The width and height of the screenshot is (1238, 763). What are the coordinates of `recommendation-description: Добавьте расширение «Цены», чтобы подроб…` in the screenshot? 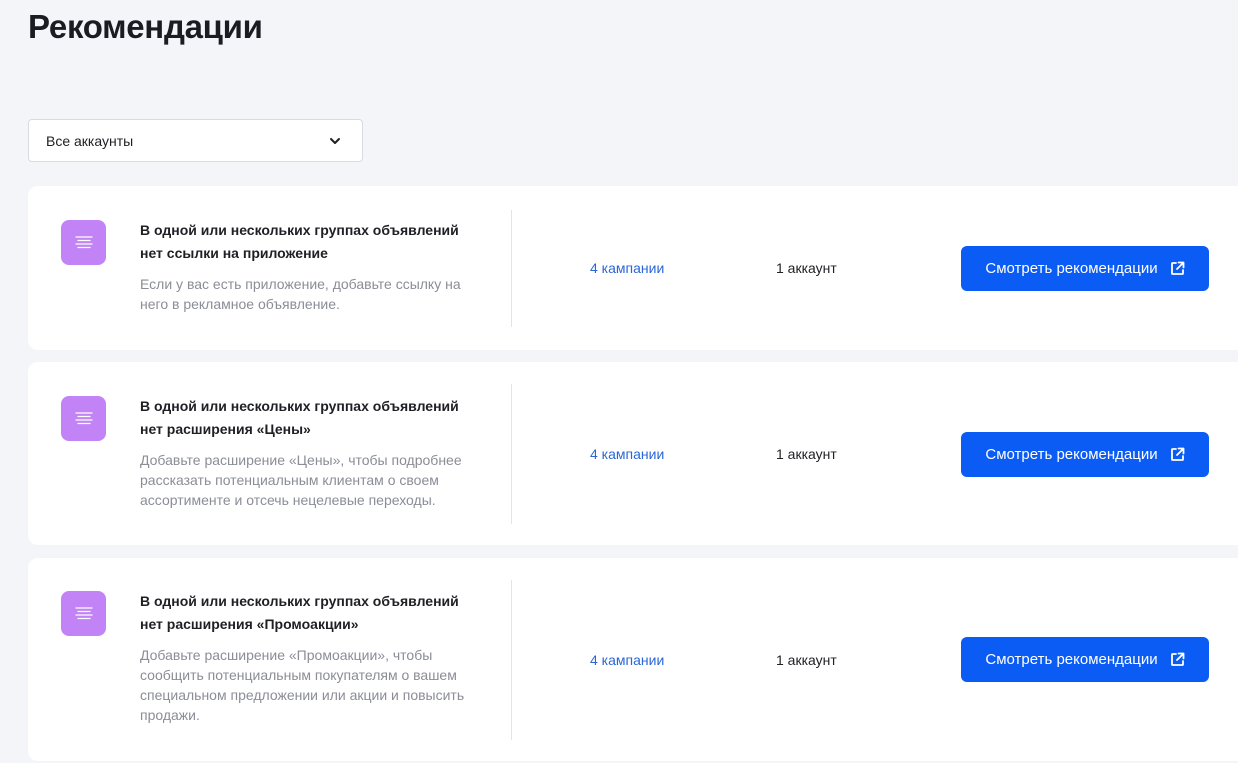 It's located at (301, 480).